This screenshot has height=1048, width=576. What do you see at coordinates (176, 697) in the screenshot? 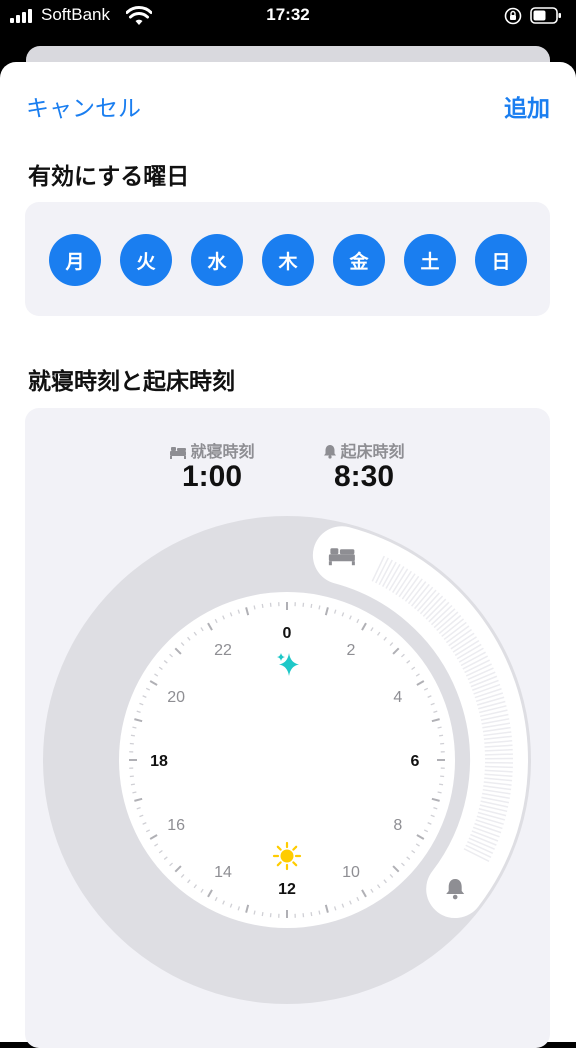
I see `hour-label: 20` at bounding box center [176, 697].